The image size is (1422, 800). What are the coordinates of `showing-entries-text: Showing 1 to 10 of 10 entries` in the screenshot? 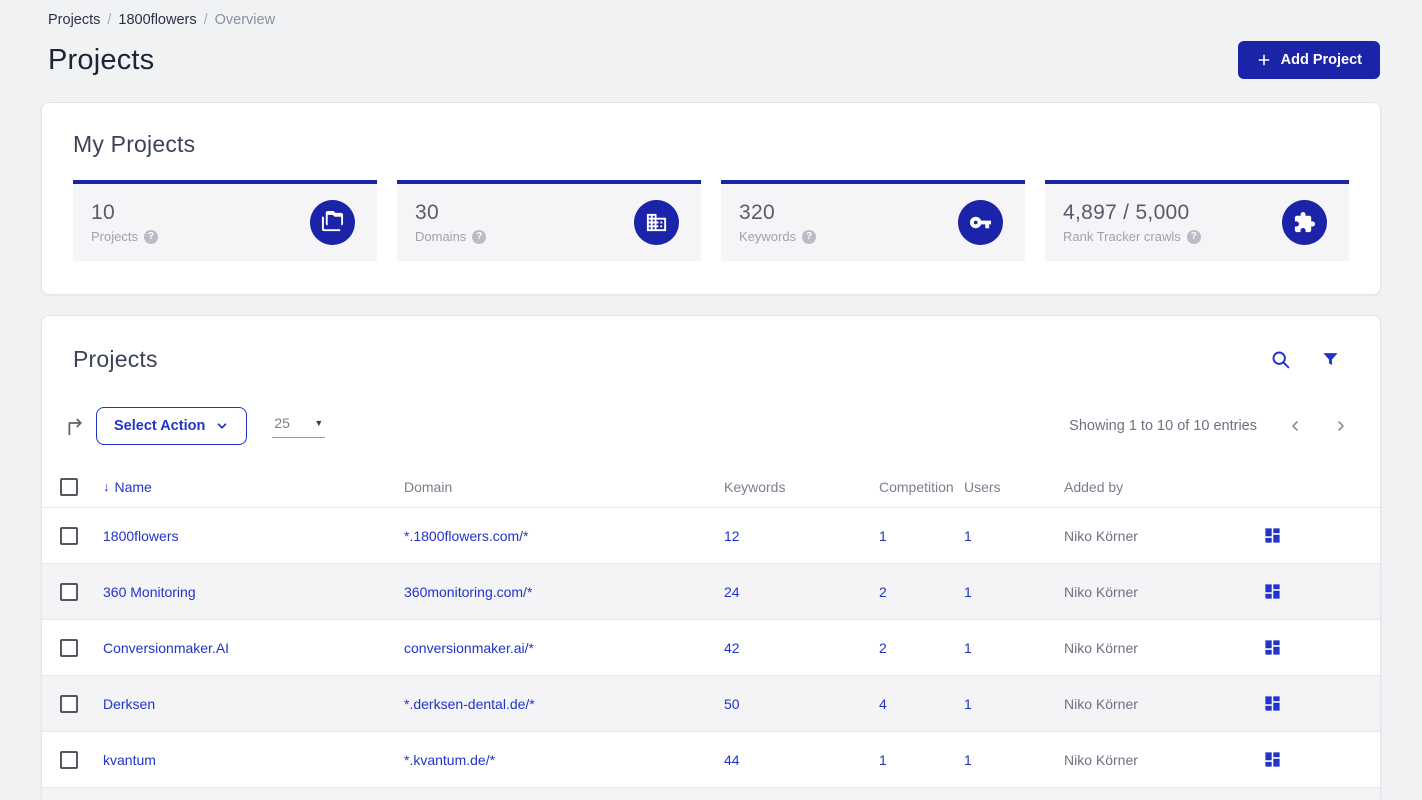 It's located at (1163, 426).